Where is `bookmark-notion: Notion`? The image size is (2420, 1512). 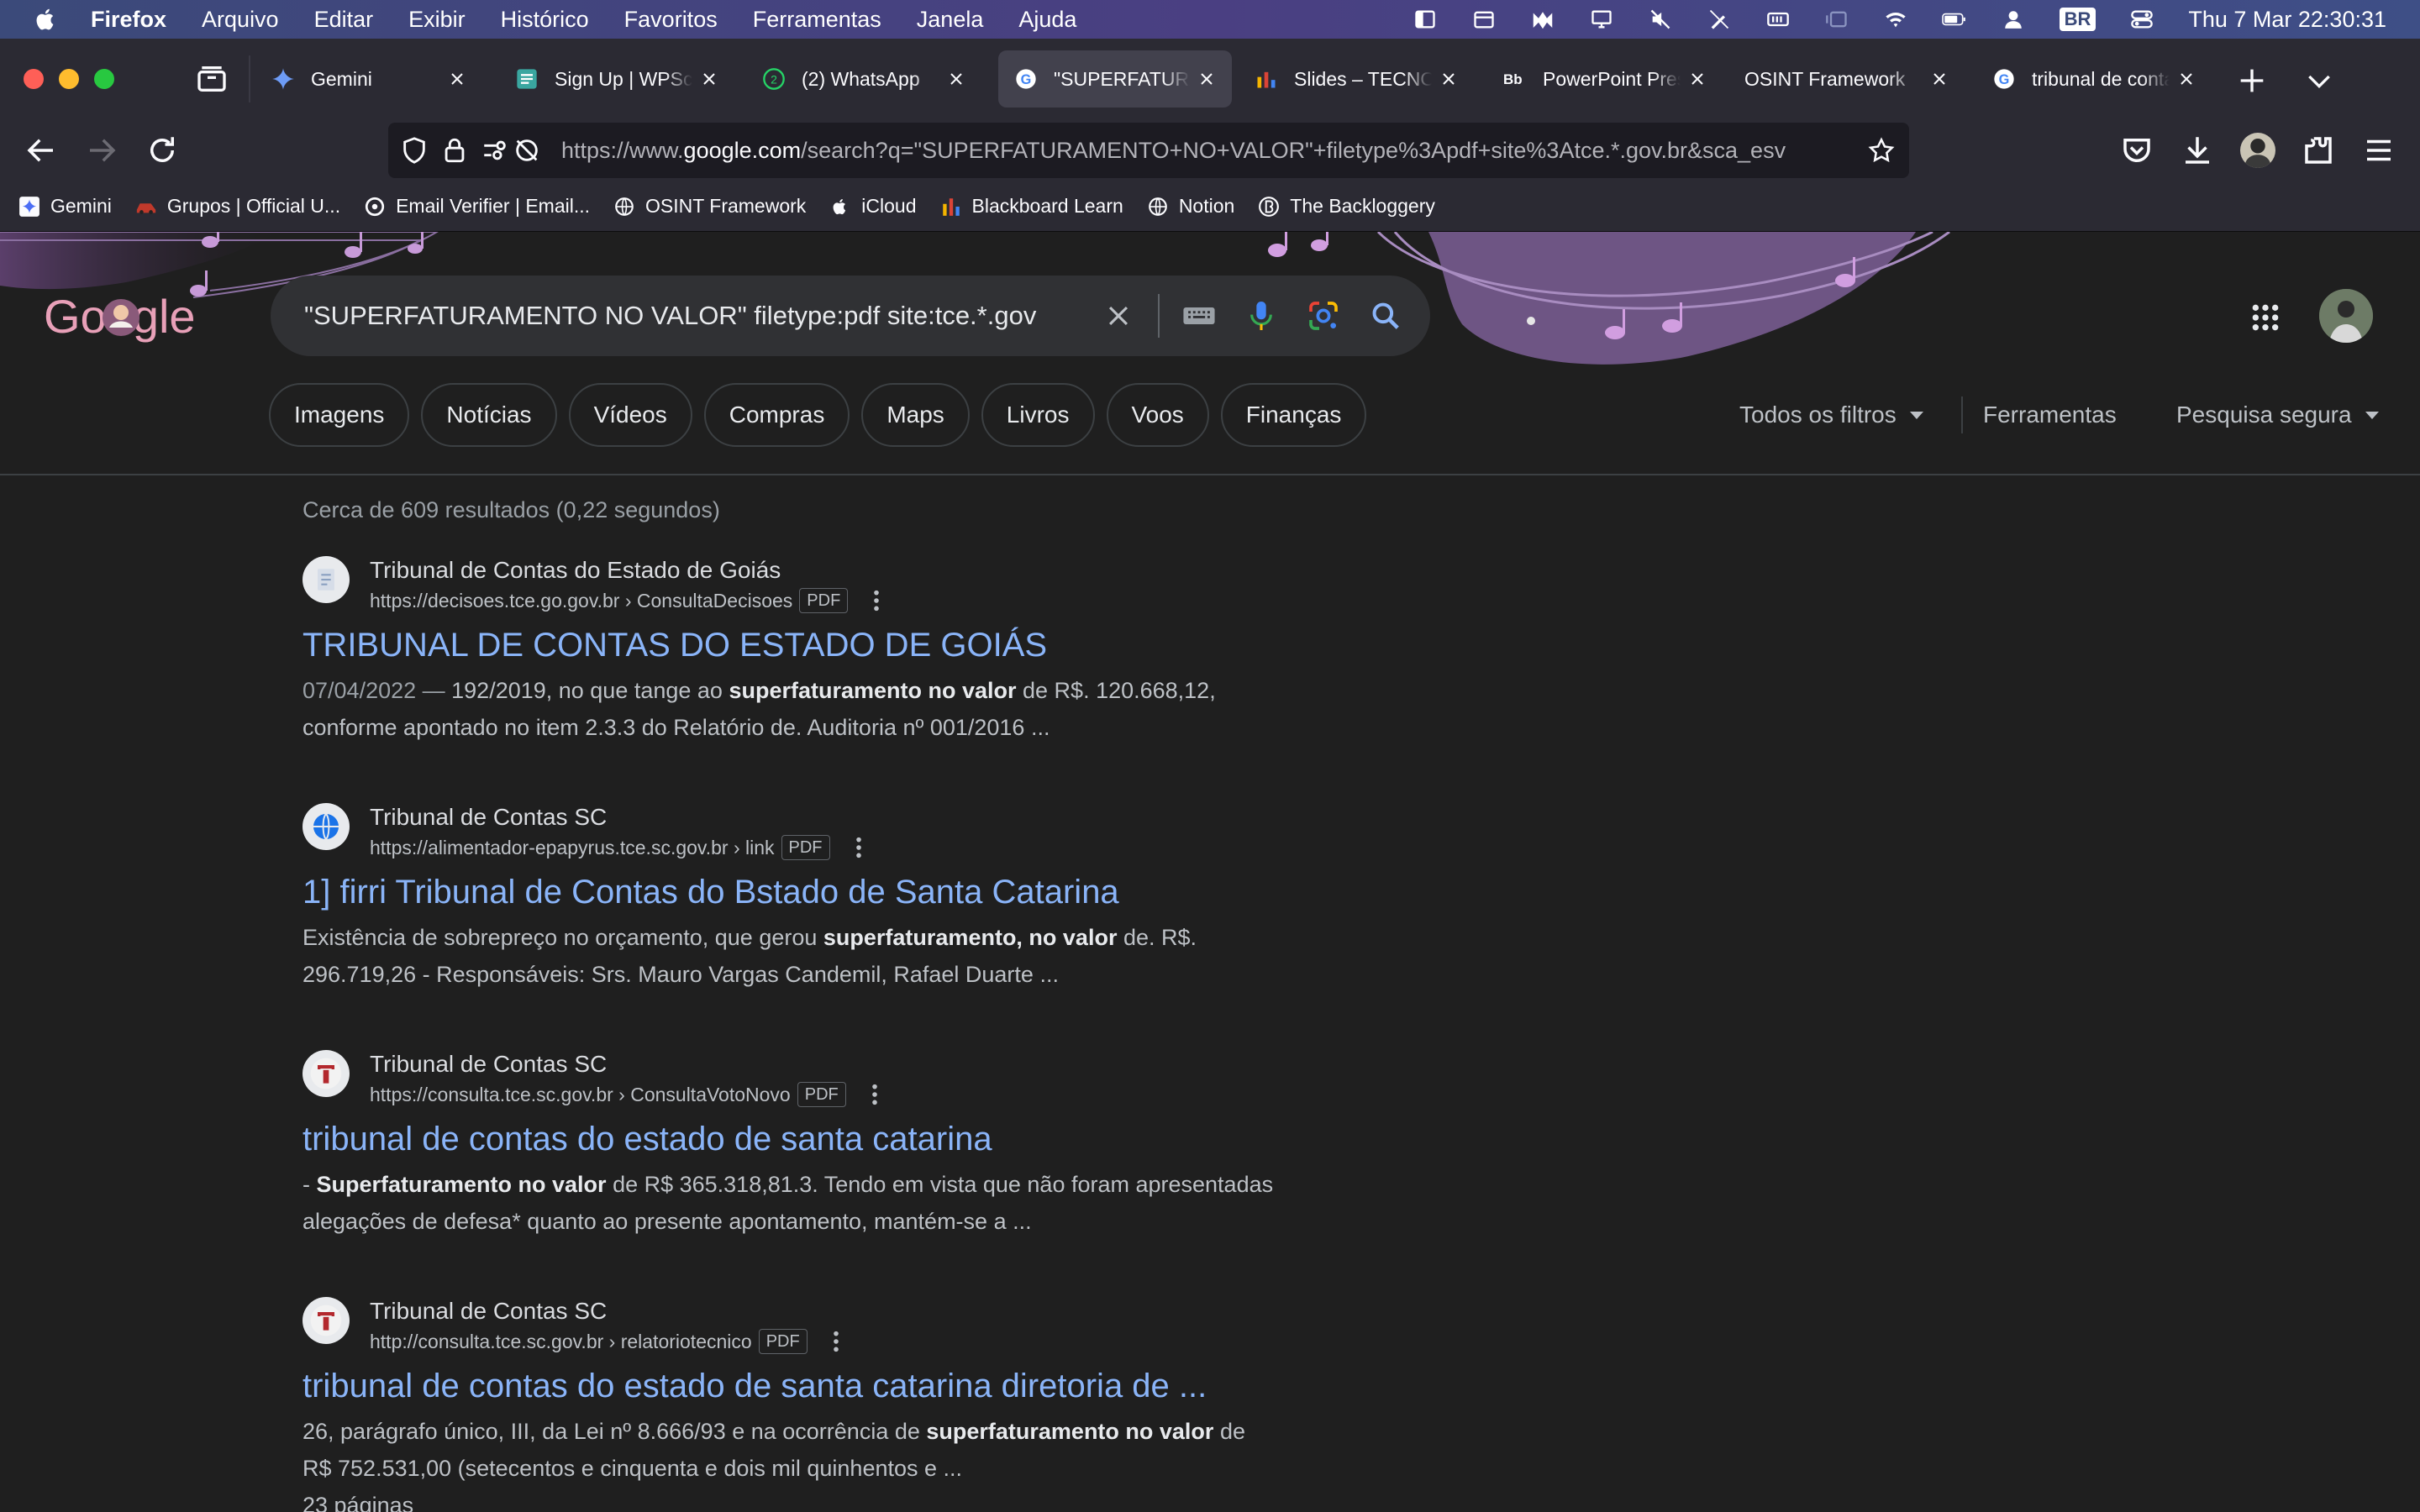
bookmark-notion: Notion is located at coordinates (1191, 206).